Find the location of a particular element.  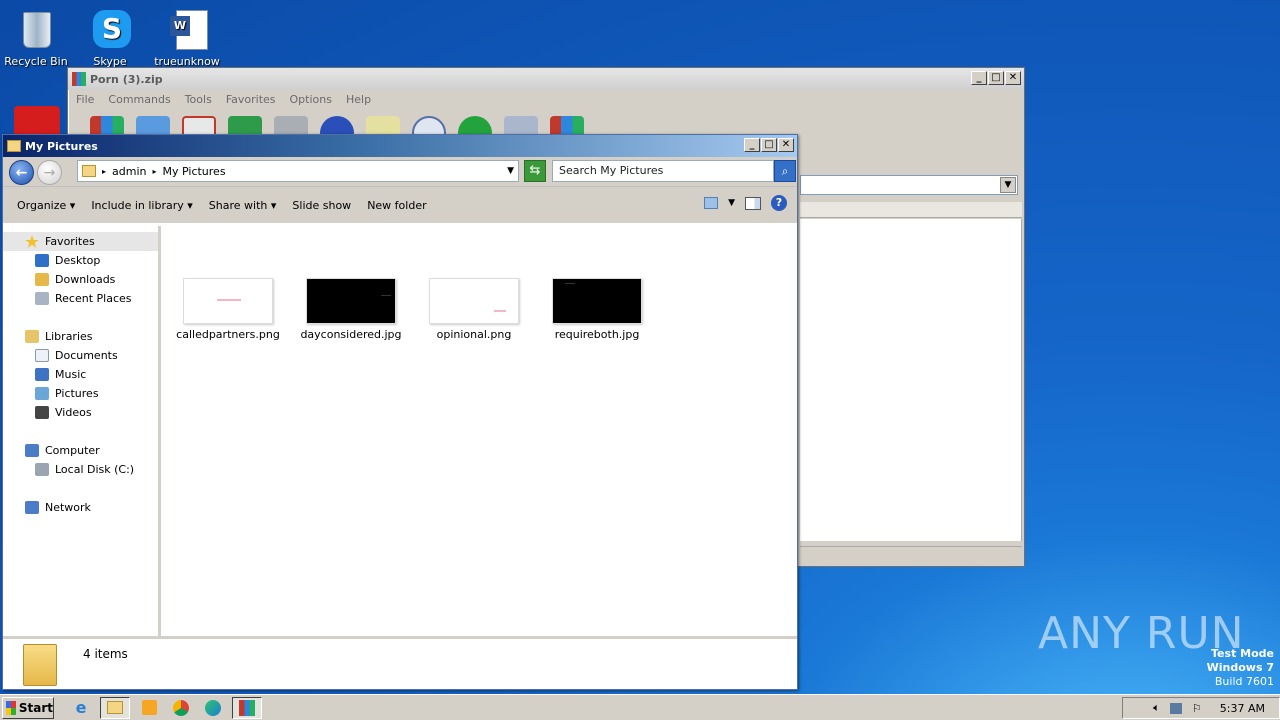

volume-icon: 🔈︎ is located at coordinates (1156, 708).